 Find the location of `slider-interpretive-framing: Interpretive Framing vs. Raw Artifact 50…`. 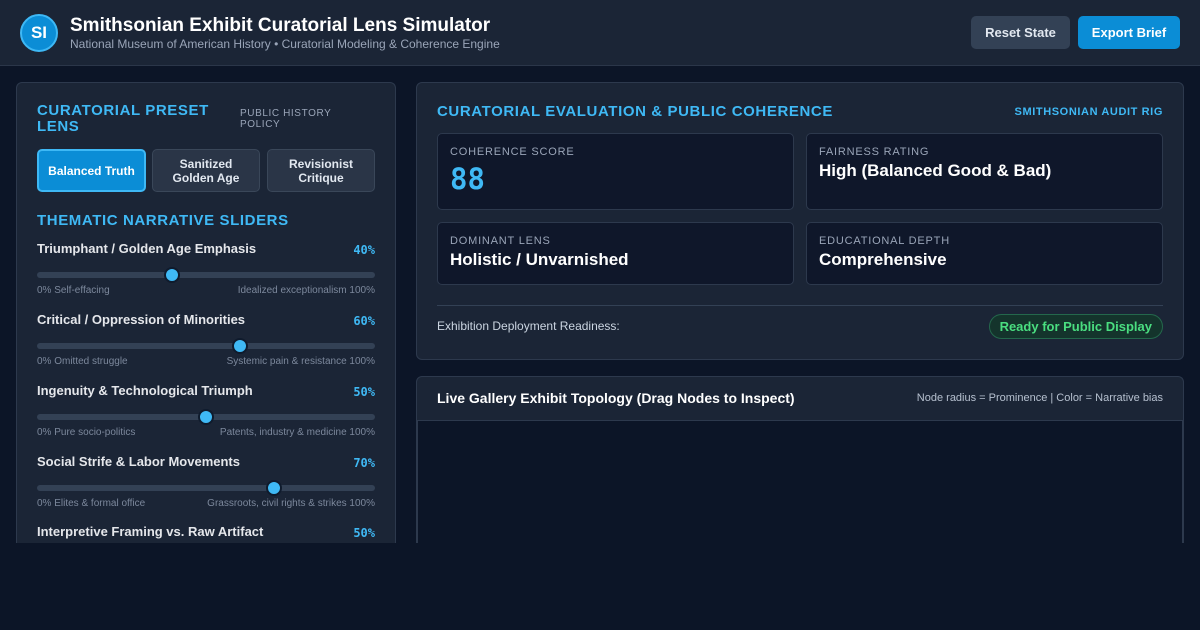

slider-interpretive-framing: Interpretive Framing vs. Raw Artifact 50… is located at coordinates (206, 533).